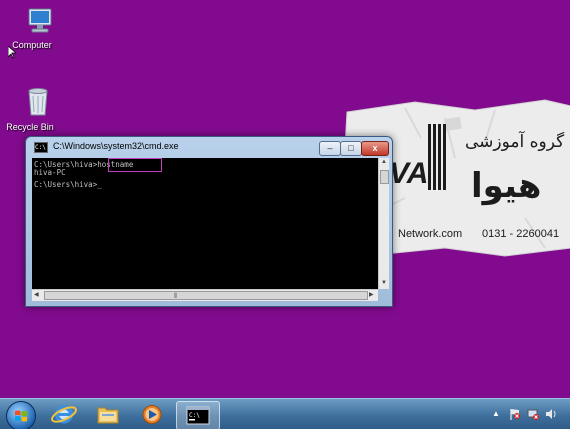 The image size is (570, 429). What do you see at coordinates (521, 234) in the screenshot?
I see `poster-phone: 0131 - 2260041` at bounding box center [521, 234].